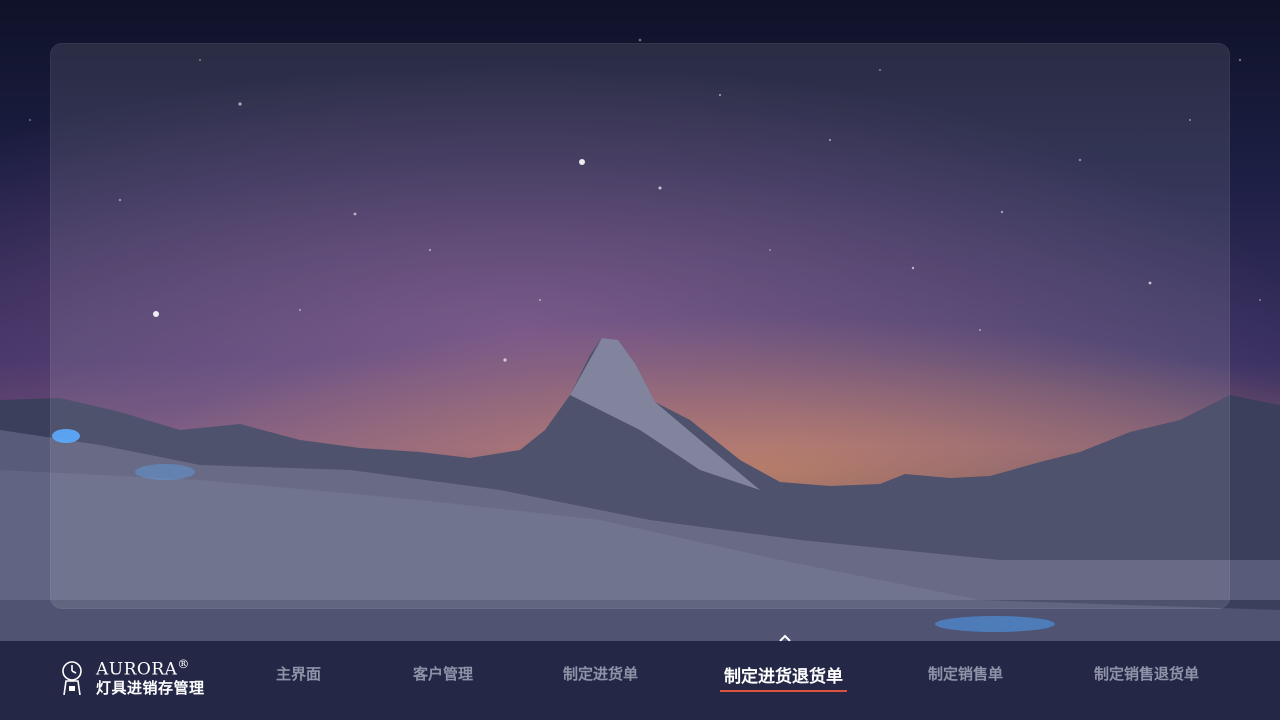  What do you see at coordinates (143, 668) in the screenshot?
I see `brand-name: AURORA®` at bounding box center [143, 668].